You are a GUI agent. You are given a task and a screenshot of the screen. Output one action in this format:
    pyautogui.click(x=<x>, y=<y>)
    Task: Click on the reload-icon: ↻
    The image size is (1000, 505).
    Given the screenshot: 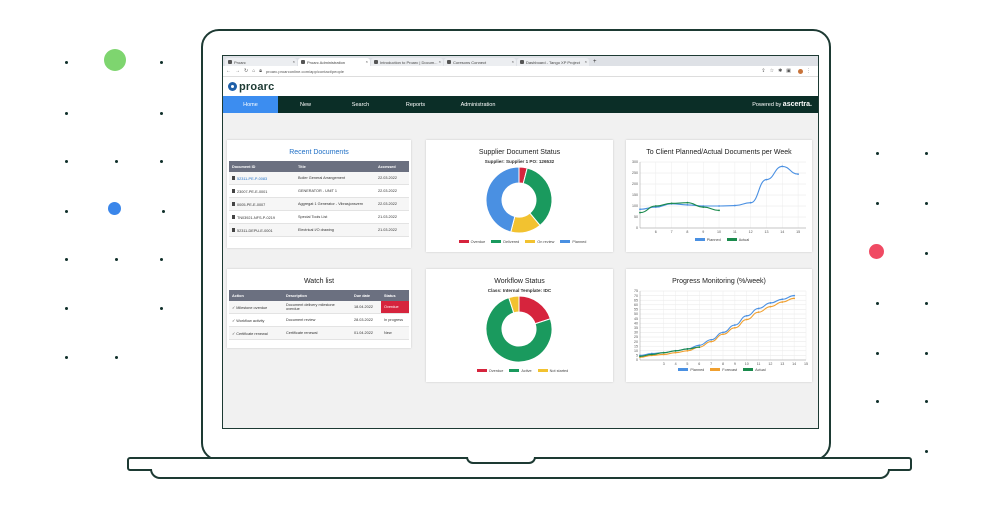 What is the action you would take?
    pyautogui.click(x=246, y=71)
    